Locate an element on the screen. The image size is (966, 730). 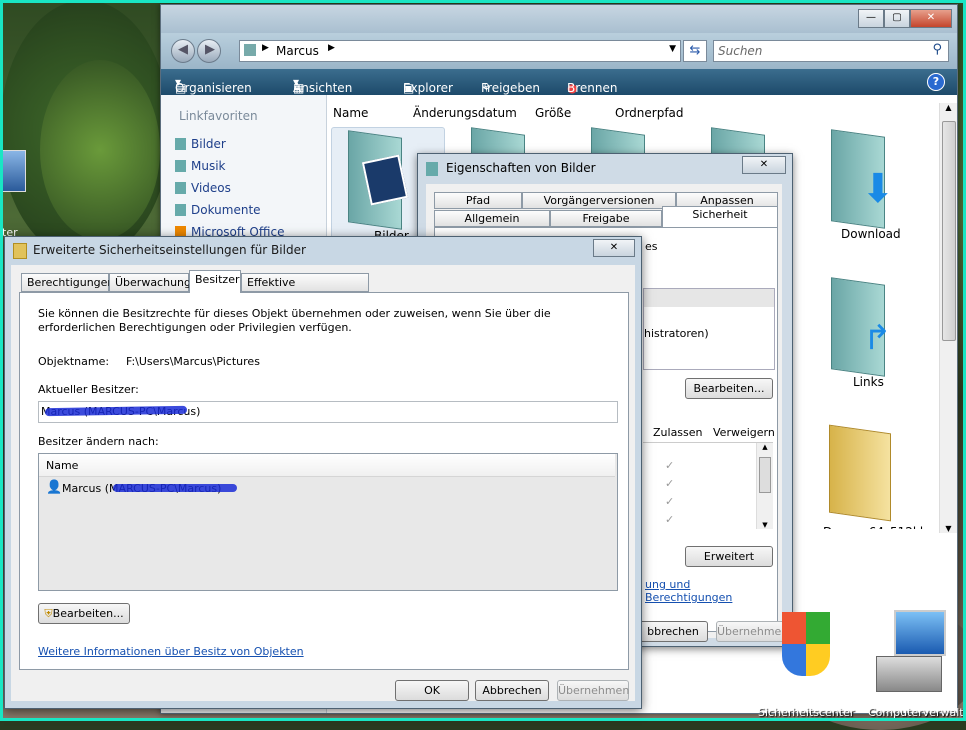
desktop-security-center: Sicherheitscenter is located at coordinates (806, 665).